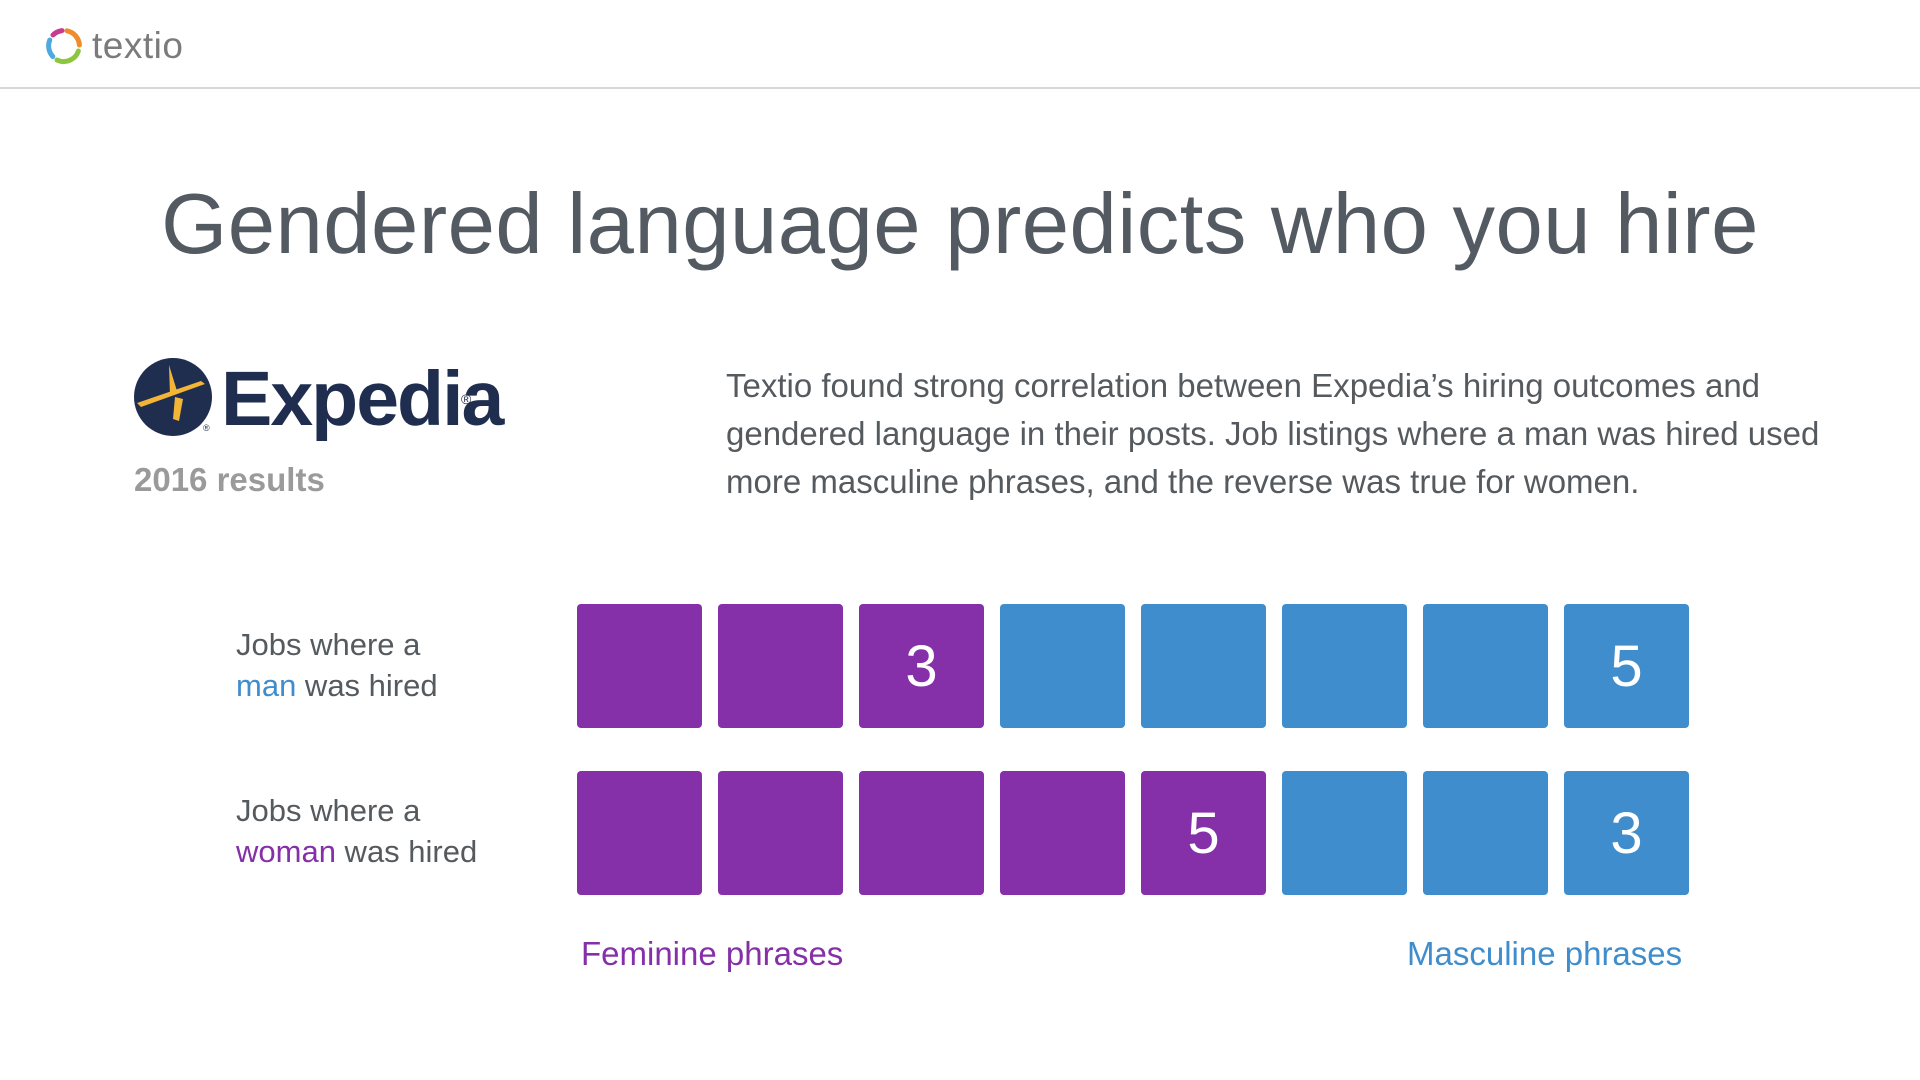 Image resolution: width=1920 pixels, height=1080 pixels. What do you see at coordinates (960, 44) in the screenshot?
I see `top-bar: textio` at bounding box center [960, 44].